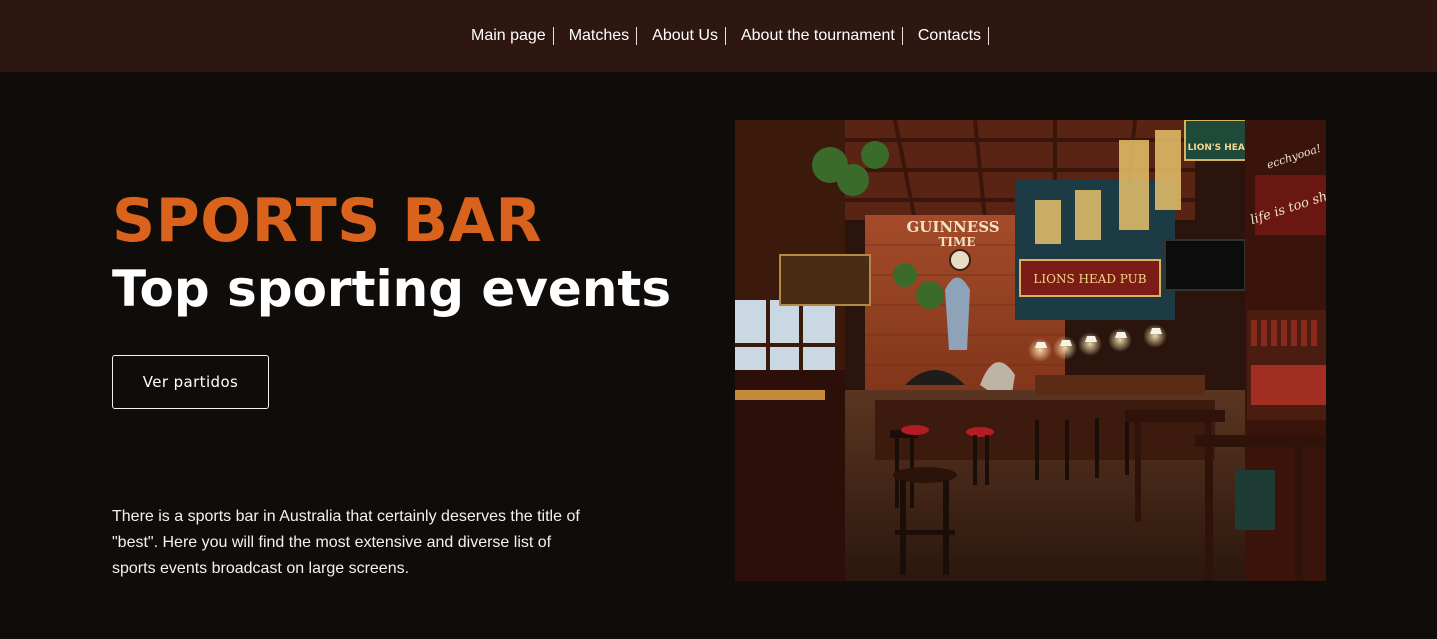  Describe the element at coordinates (1220, 148) in the screenshot. I see `lions-head-sign-text: LION'S HEAD` at that location.